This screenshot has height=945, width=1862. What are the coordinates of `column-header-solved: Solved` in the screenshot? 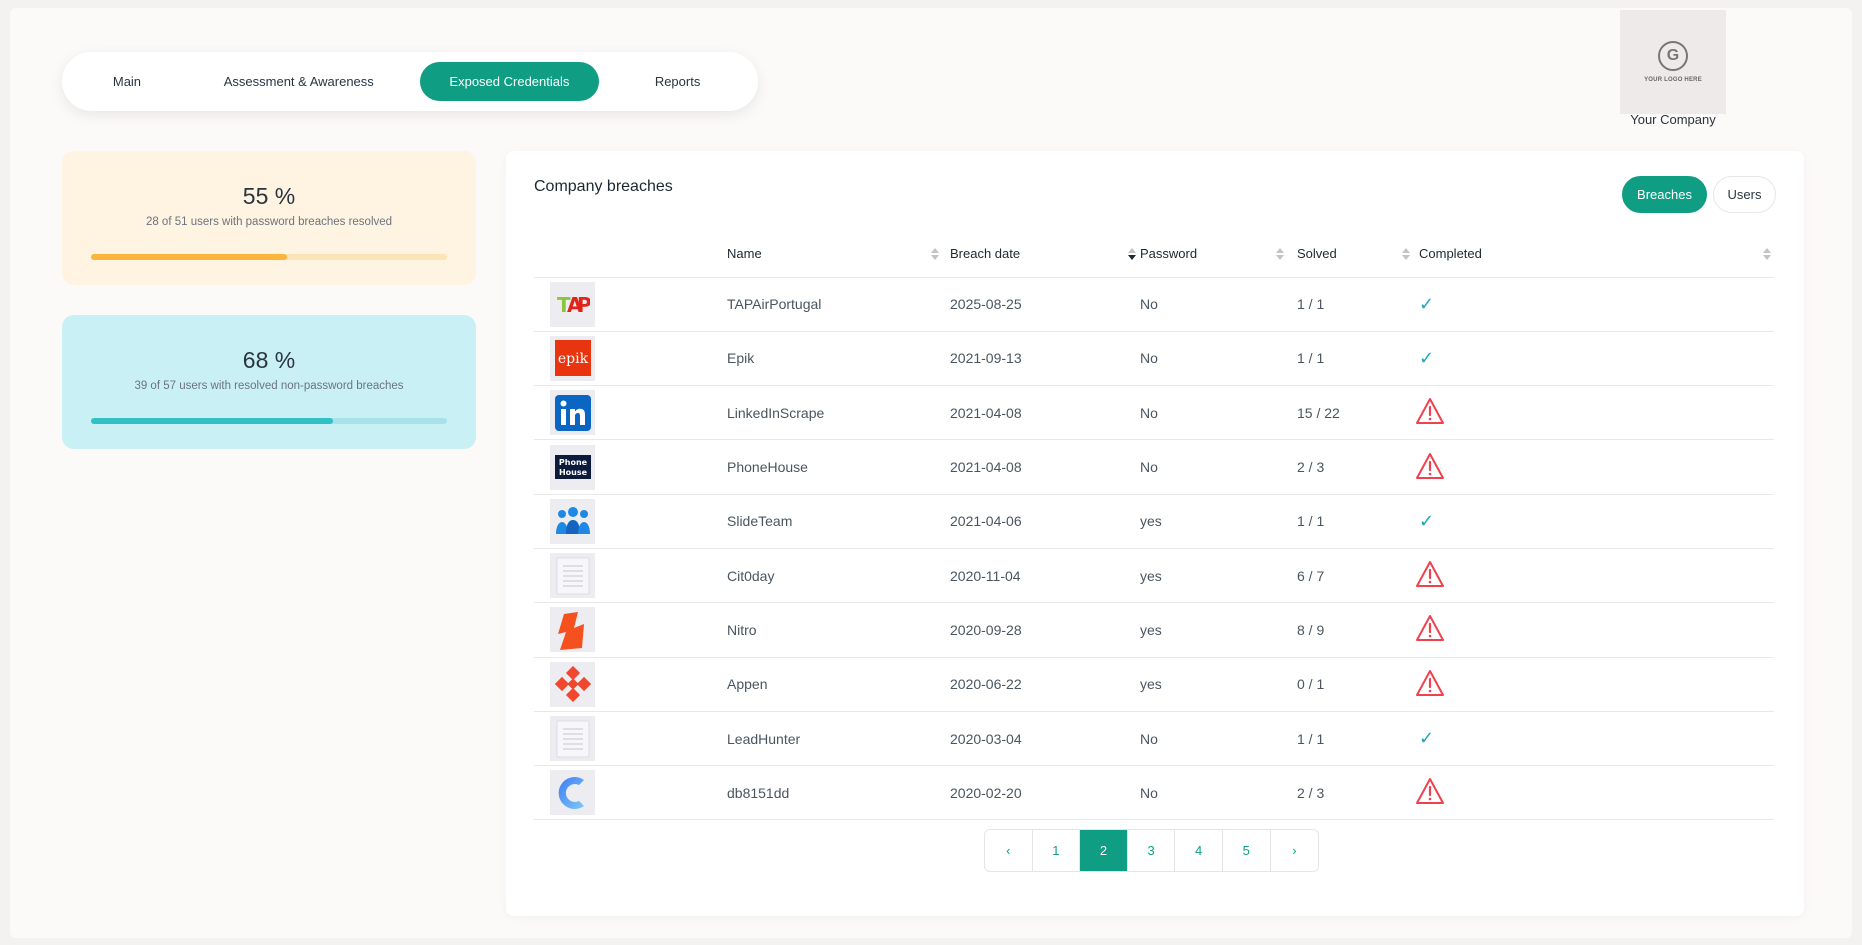 It's located at (1358, 254).